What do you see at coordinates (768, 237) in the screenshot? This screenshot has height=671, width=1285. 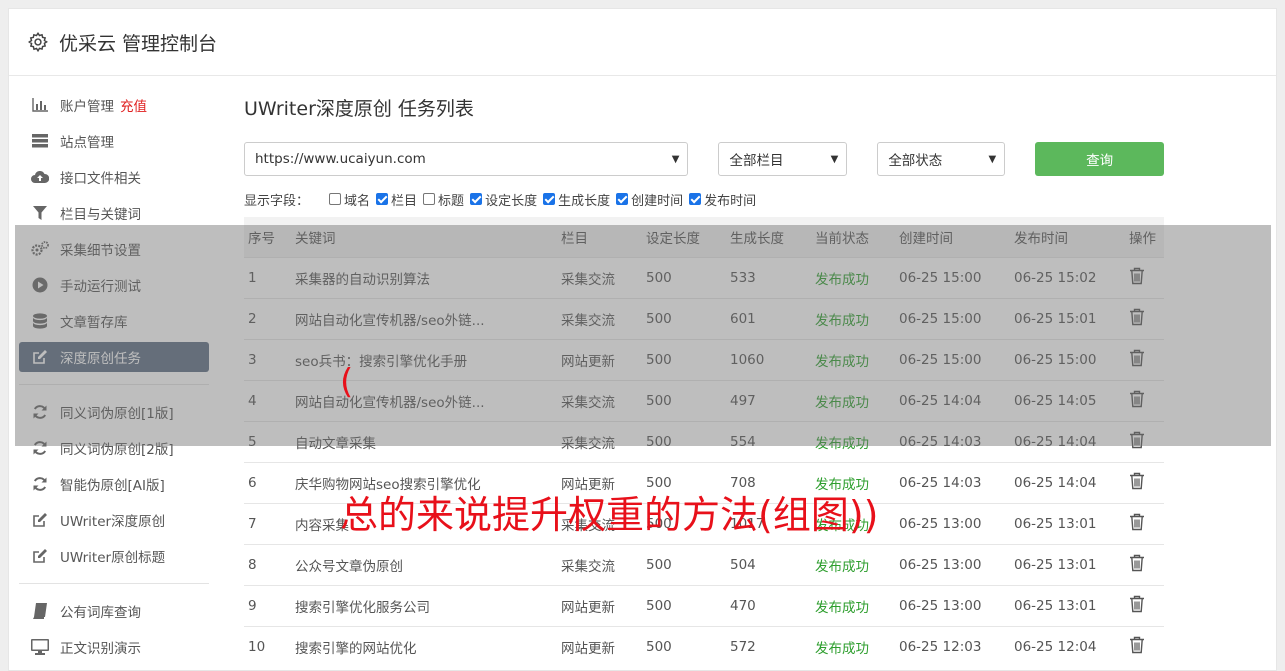 I see `column-header: 生成长度` at bounding box center [768, 237].